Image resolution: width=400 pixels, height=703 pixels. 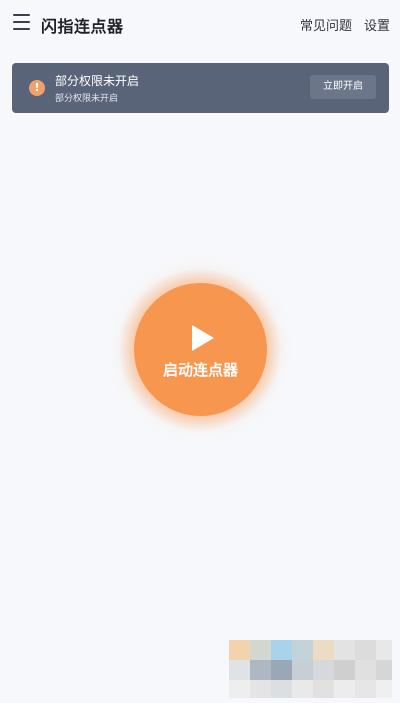 I want to click on faq-link: 常见问题, so click(x=326, y=24).